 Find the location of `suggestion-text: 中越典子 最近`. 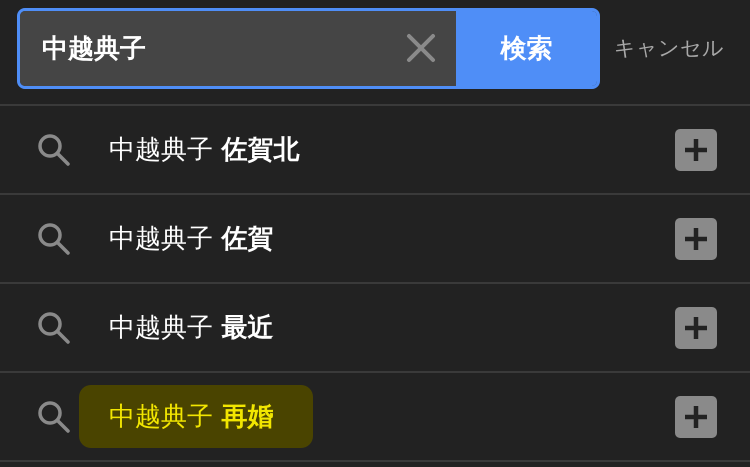

suggestion-text: 中越典子 最近 is located at coordinates (191, 327).